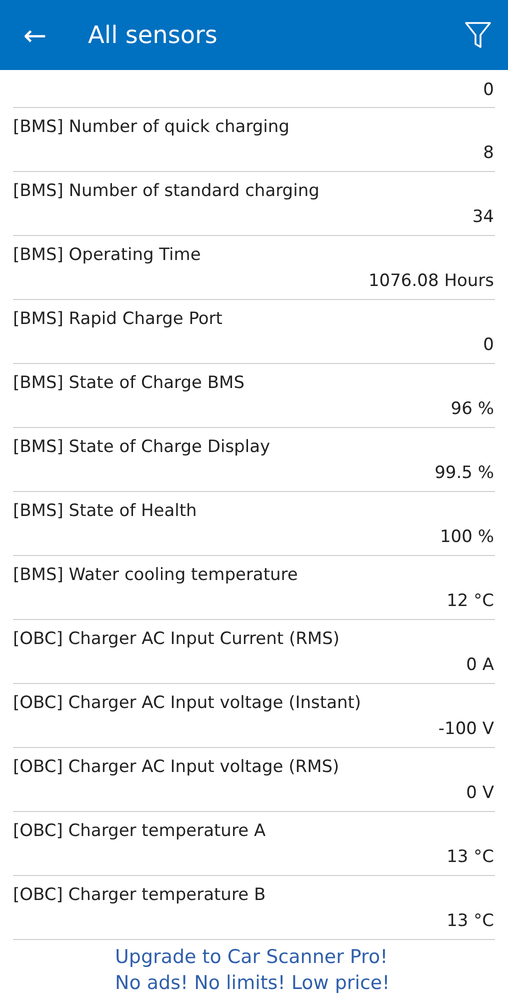  I want to click on sensor-value: 100 %, so click(467, 537).